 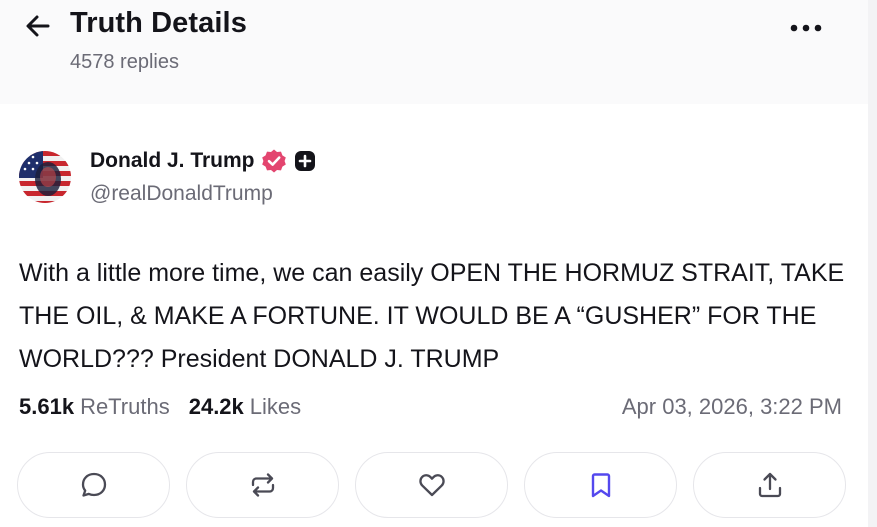 I want to click on like-button, so click(x=431, y=485).